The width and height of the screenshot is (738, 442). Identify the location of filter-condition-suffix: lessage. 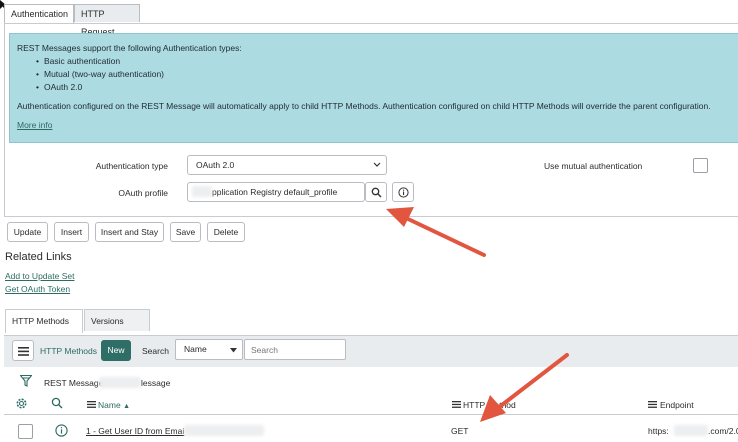
(156, 383).